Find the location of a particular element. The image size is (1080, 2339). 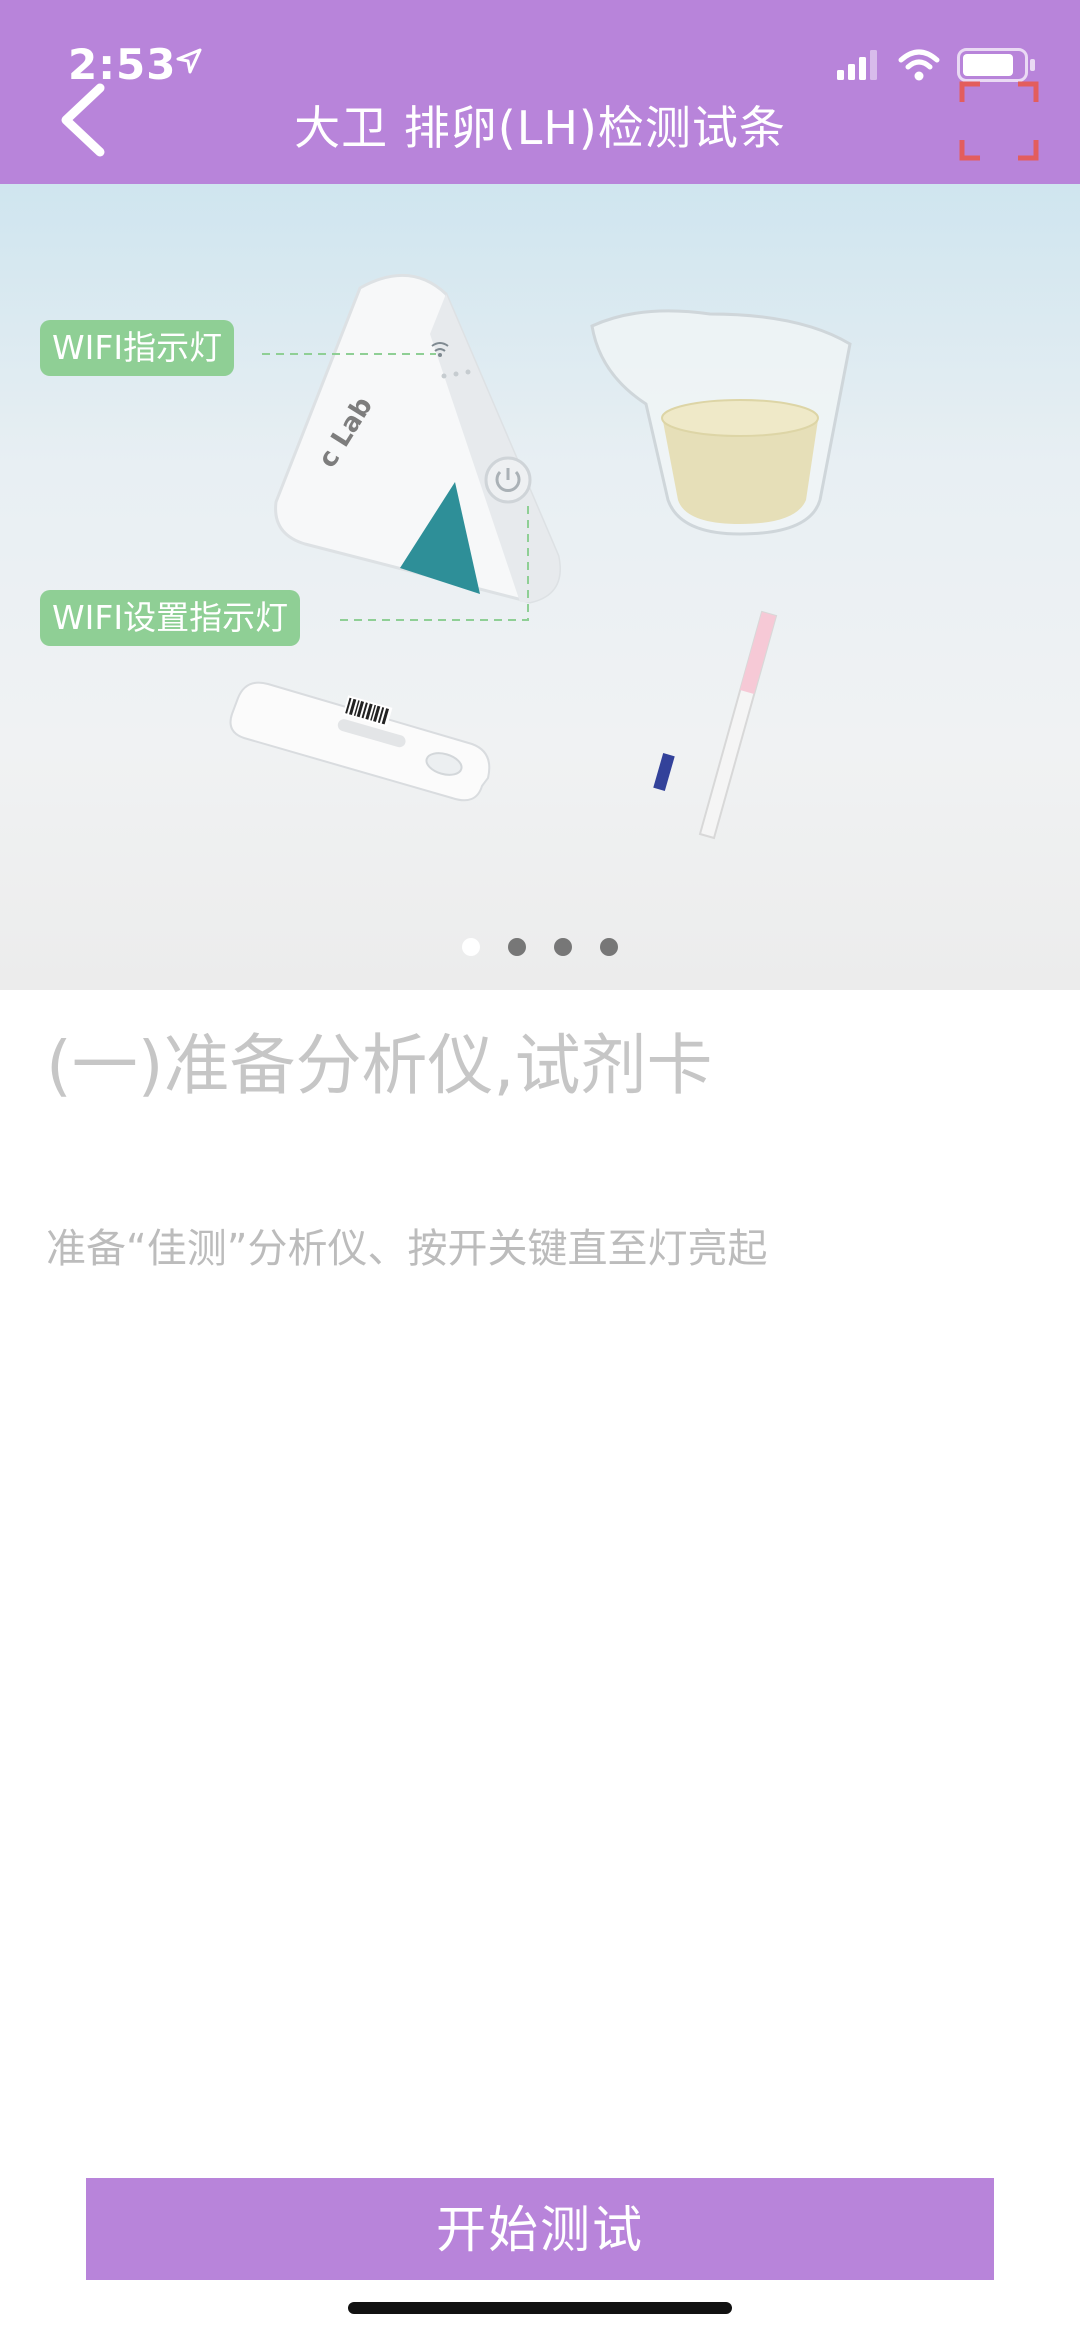

callout-wifi-indicator: WIFI指示灯 is located at coordinates (137, 348).